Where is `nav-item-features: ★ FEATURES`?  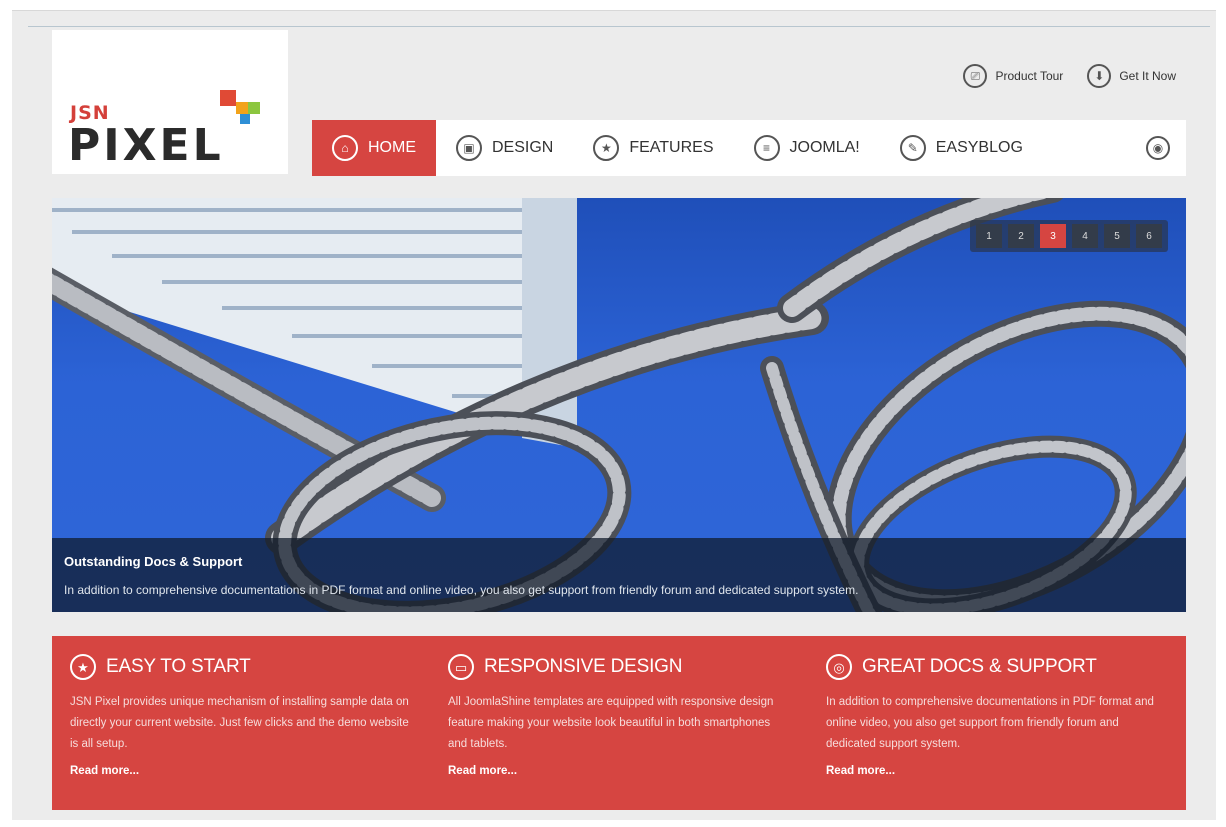 nav-item-features: ★ FEATURES is located at coordinates (653, 148).